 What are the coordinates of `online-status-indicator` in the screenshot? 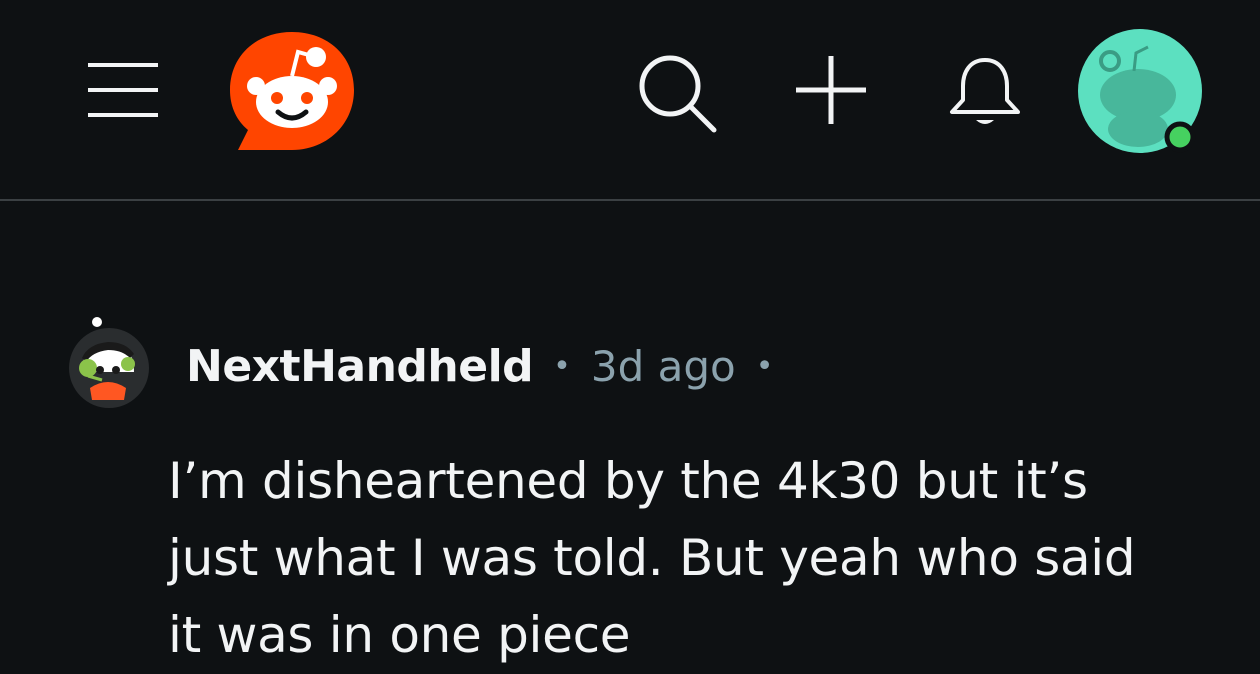 It's located at (1180, 137).